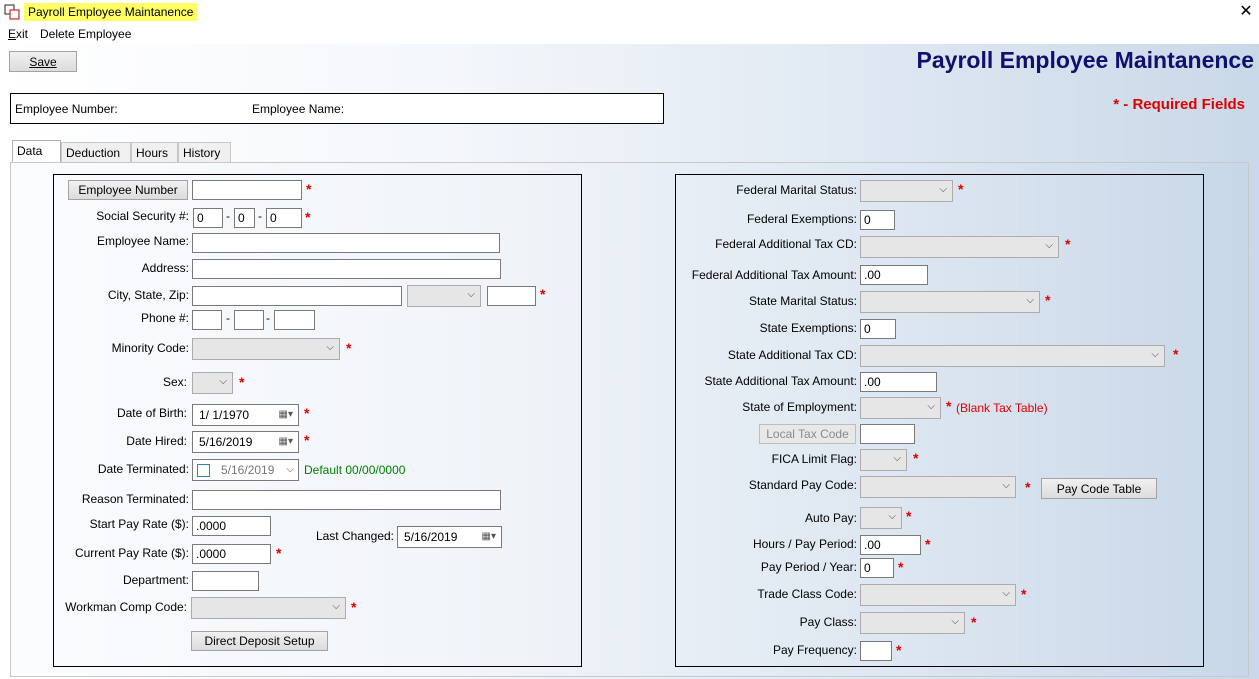 The width and height of the screenshot is (1259, 679). Describe the element at coordinates (878, 329) in the screenshot. I see `state-exemptions-input: 0` at that location.